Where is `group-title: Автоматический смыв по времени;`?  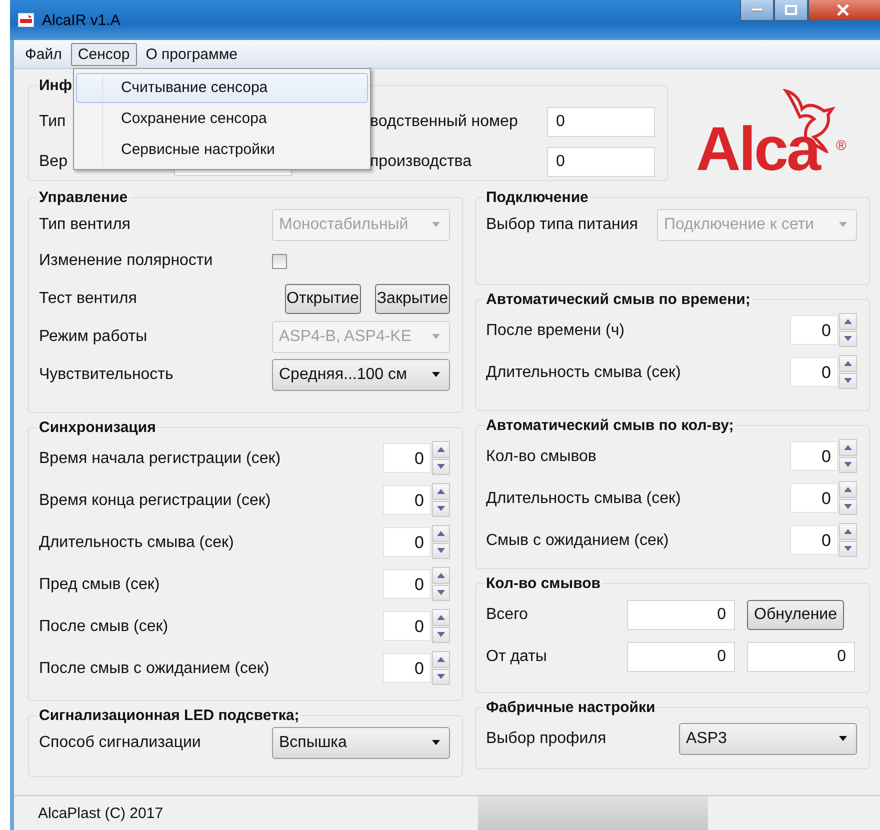 group-title: Автоматический смыв по времени; is located at coordinates (618, 299).